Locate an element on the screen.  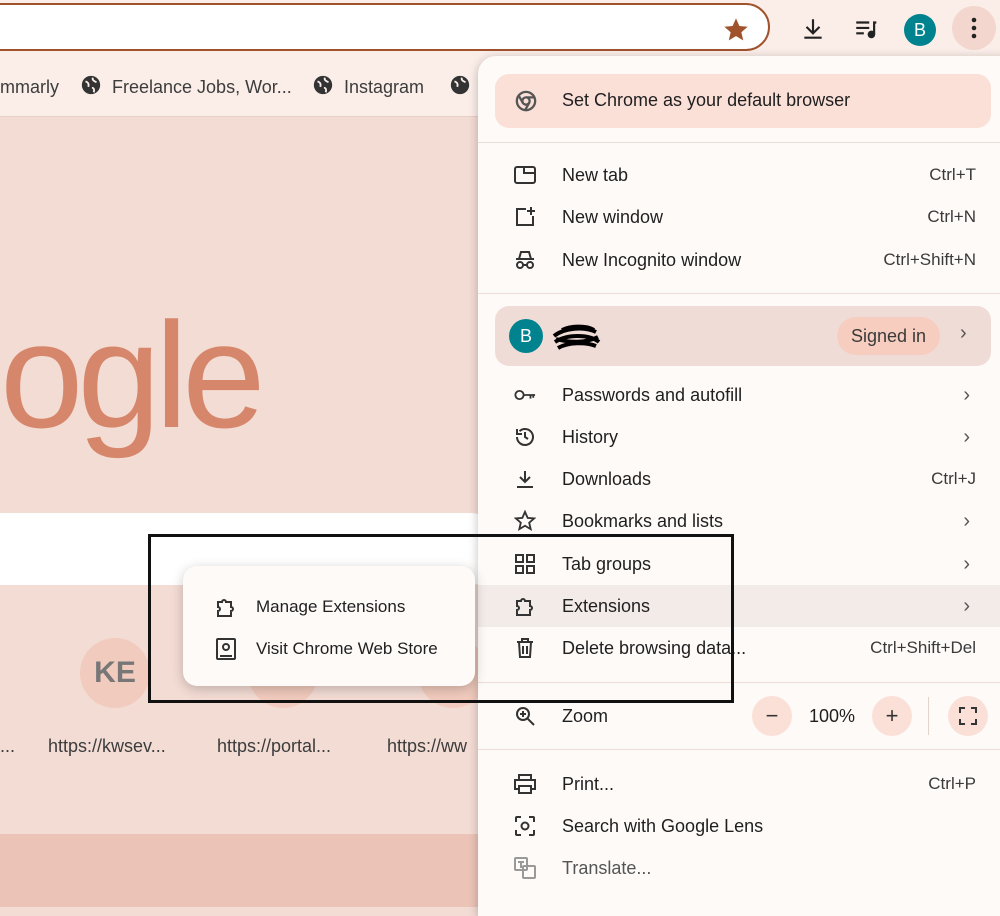
shortcut-tile: KE is located at coordinates (115, 673).